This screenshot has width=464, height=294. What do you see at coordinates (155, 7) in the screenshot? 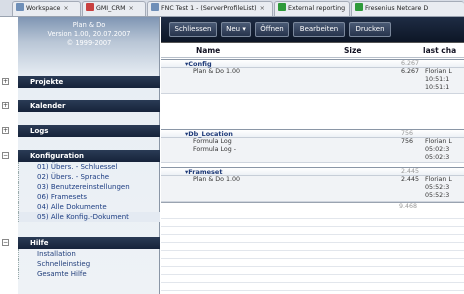
I see `document-icon` at bounding box center [155, 7].